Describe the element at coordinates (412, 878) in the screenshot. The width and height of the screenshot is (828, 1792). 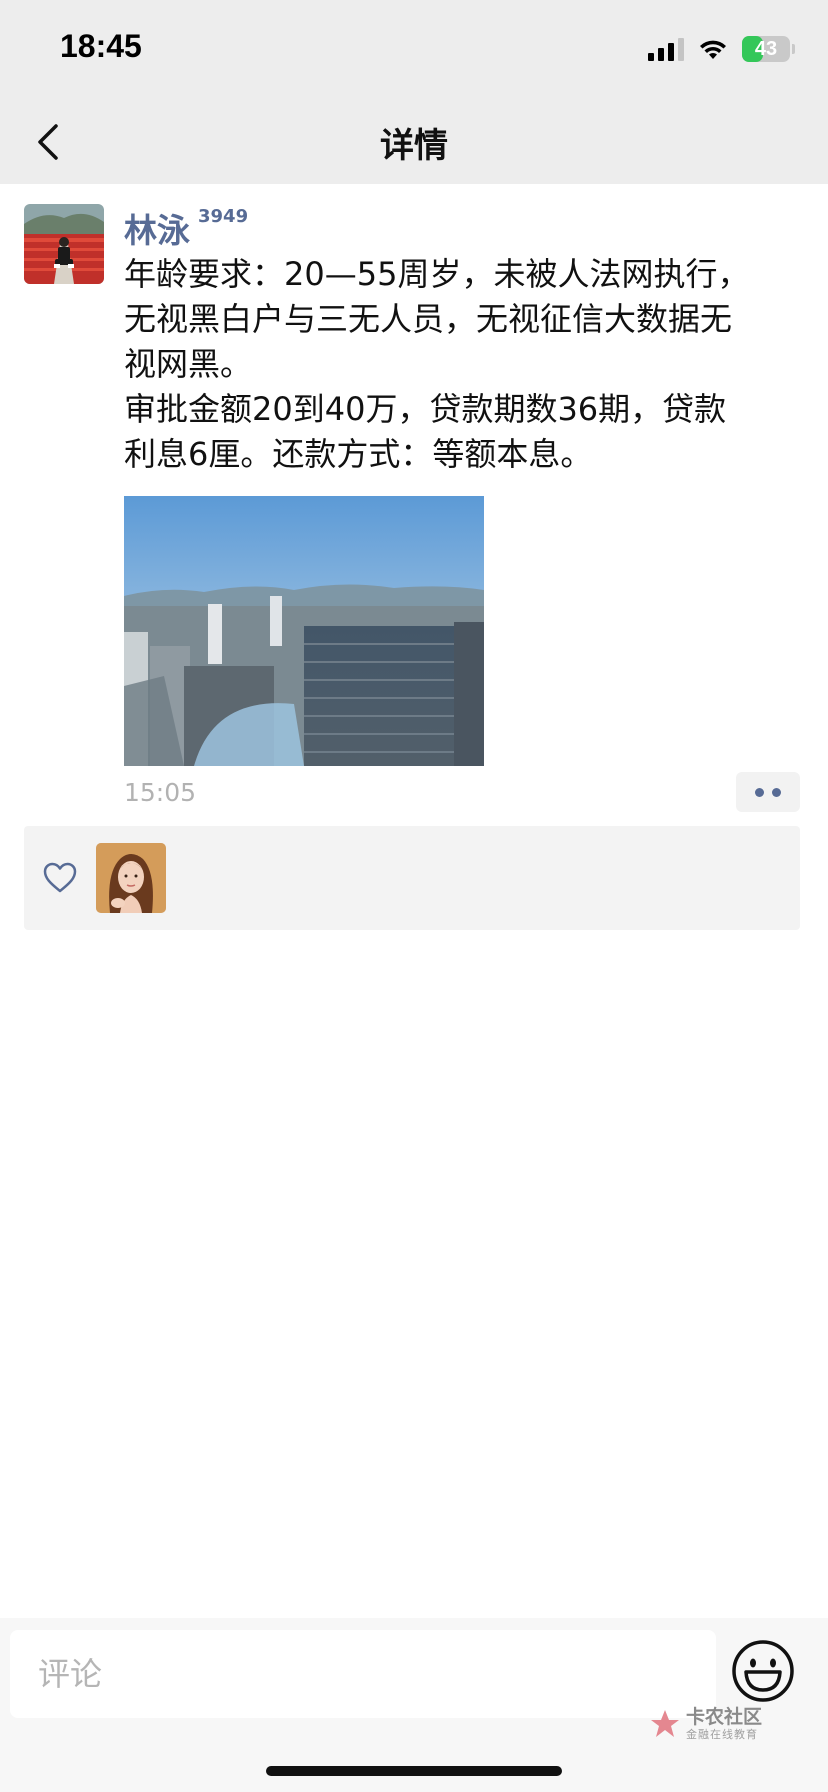
I see `likes-panel` at that location.